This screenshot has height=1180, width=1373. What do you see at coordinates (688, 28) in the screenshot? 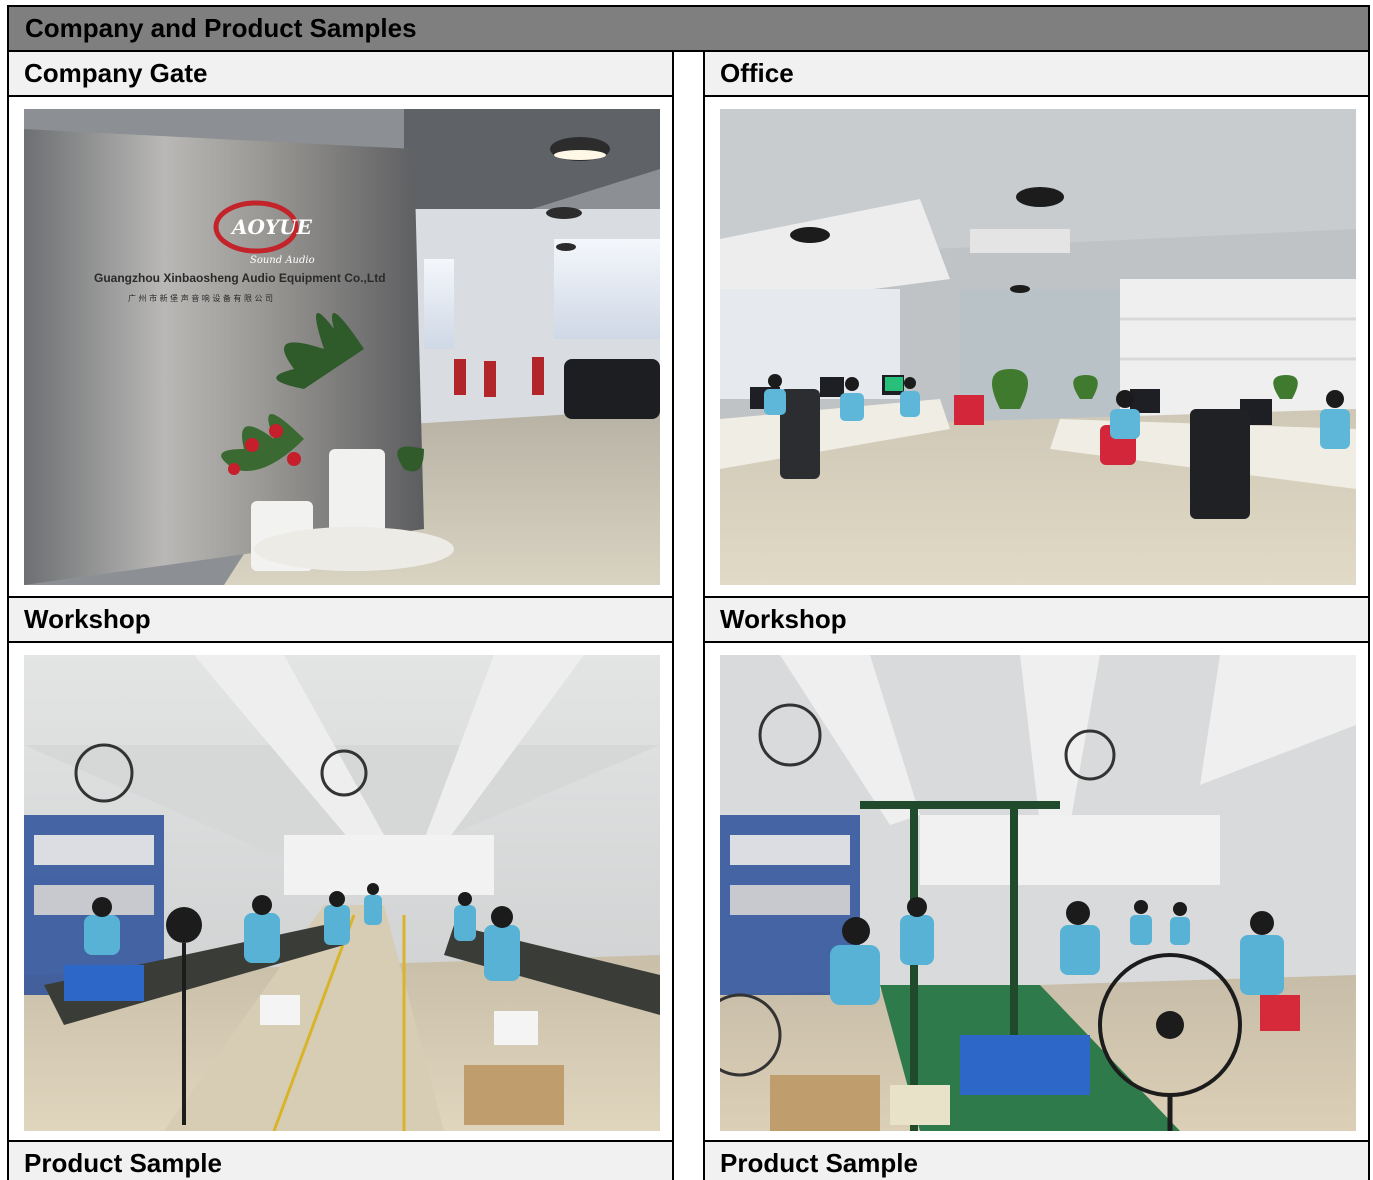
I see `section-title: Company and Product Samples` at bounding box center [688, 28].